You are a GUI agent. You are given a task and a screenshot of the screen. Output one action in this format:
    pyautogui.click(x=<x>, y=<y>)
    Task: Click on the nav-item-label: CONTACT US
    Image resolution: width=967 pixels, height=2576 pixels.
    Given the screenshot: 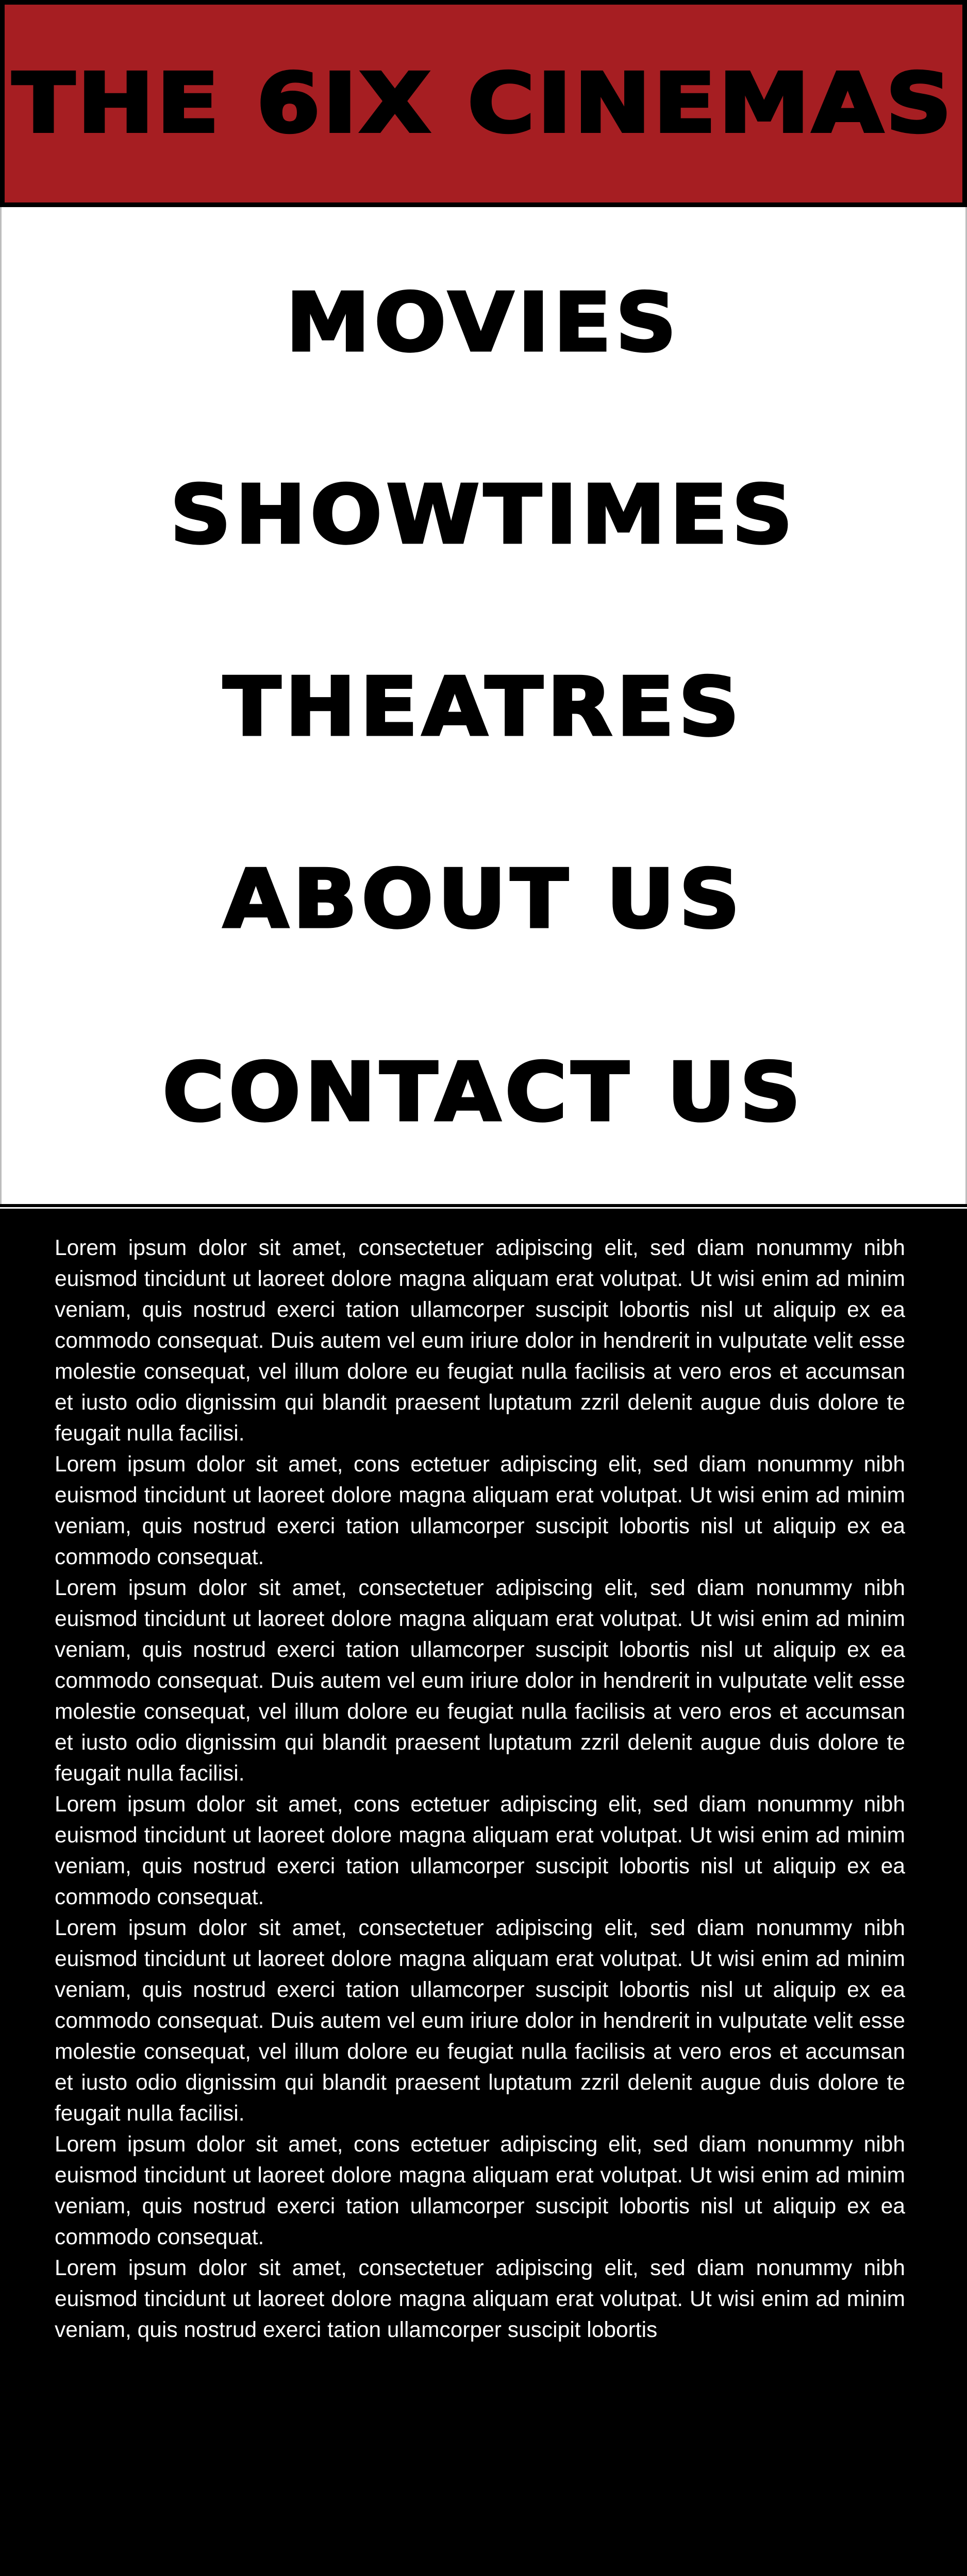 What is the action you would take?
    pyautogui.click(x=483, y=1092)
    